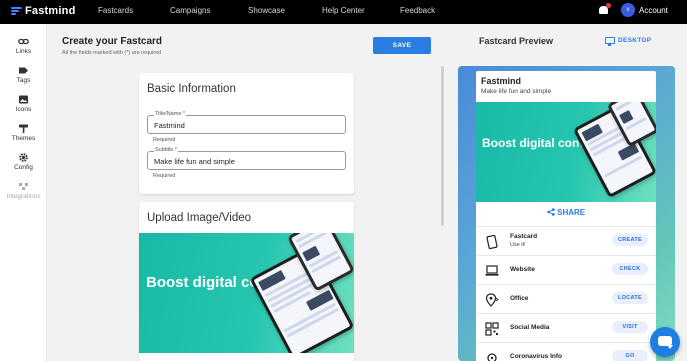 The width and height of the screenshot is (687, 361). What do you see at coordinates (166, 150) in the screenshot?
I see `field-label: Subtitle *` at bounding box center [166, 150].